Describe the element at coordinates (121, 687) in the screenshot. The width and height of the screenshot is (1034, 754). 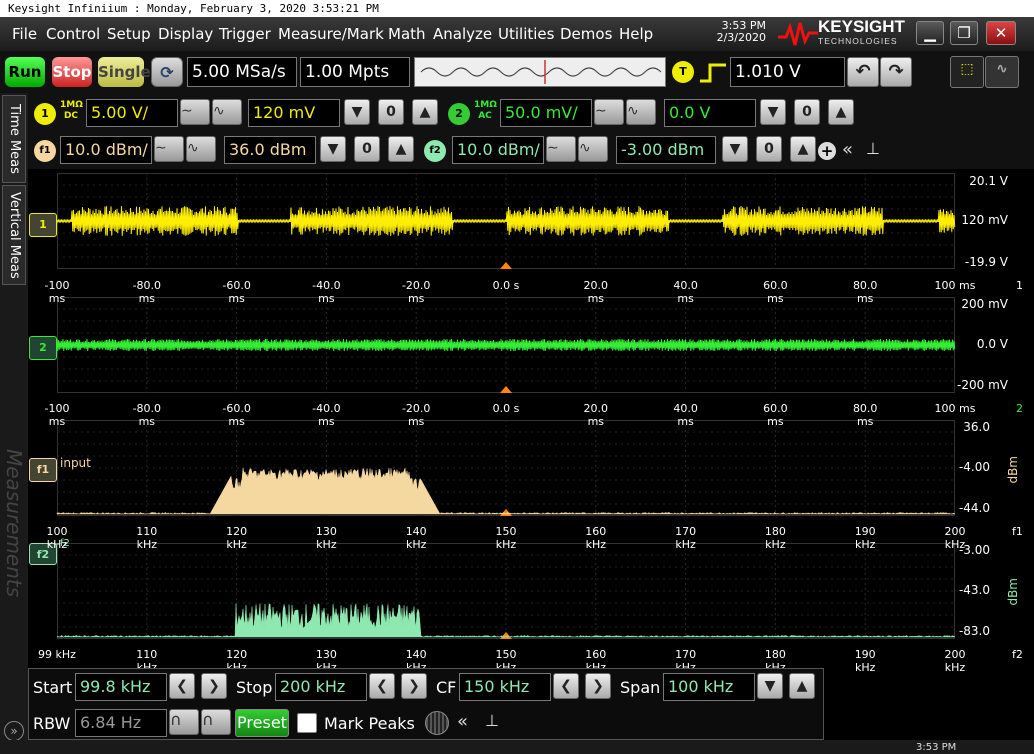
I see `start-freq-field: 99.8 kHz` at that location.